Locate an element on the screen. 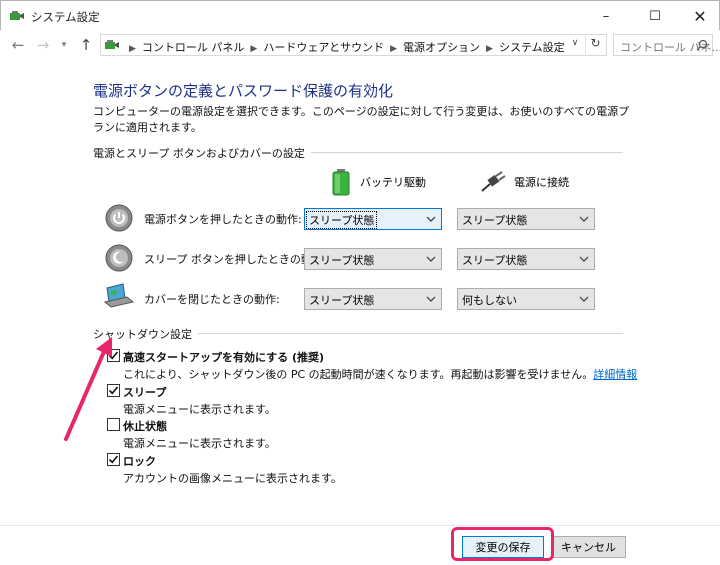  laptop-lid-icon is located at coordinates (119, 295).